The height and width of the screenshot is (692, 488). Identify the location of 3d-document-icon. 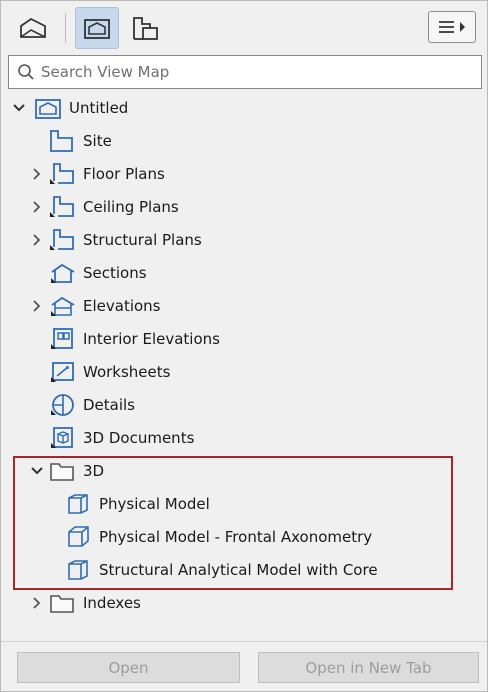
(62, 438).